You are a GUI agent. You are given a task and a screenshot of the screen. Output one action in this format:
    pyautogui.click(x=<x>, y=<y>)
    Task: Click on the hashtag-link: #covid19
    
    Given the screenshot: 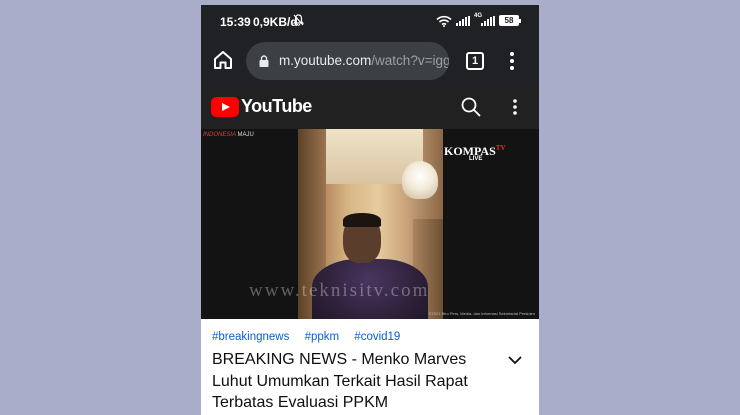 What is the action you would take?
    pyautogui.click(x=377, y=337)
    